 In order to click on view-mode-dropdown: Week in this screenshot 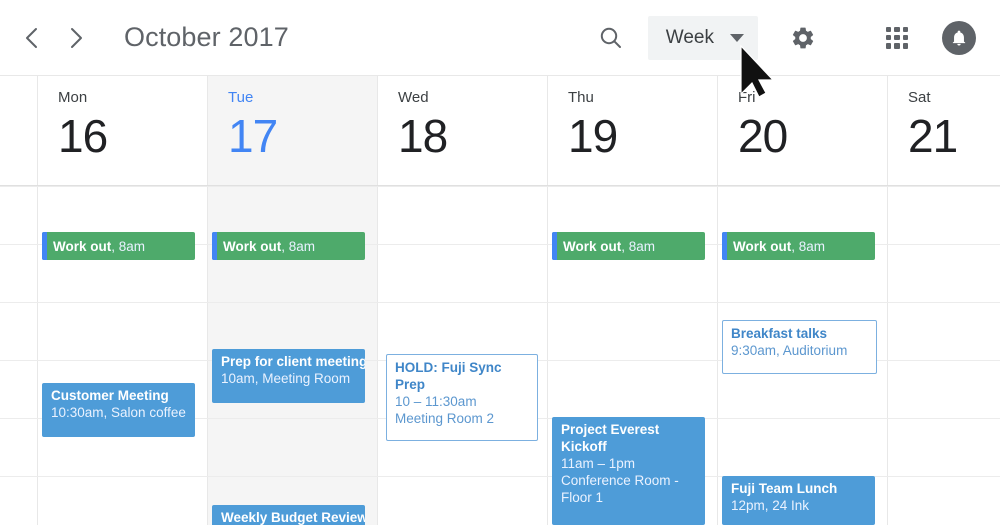, I will do `click(702, 37)`.